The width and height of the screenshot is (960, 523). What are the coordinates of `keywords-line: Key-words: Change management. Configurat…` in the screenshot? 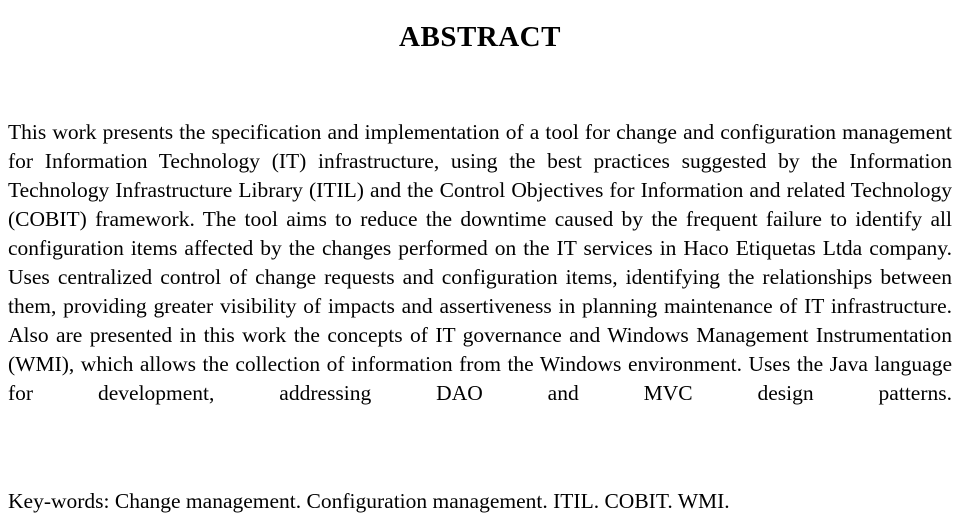 It's located at (369, 501).